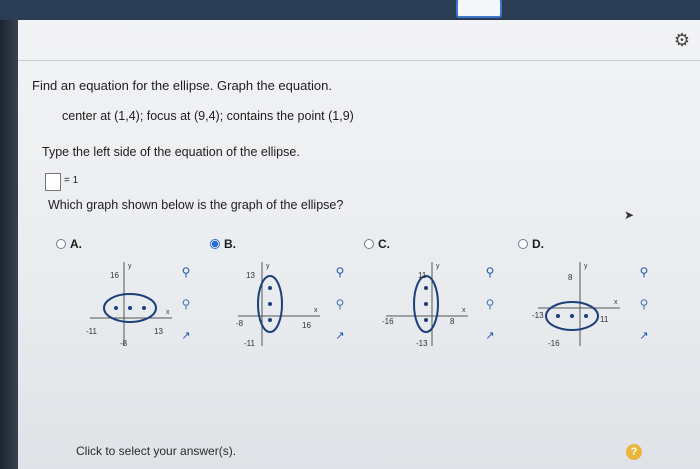  What do you see at coordinates (61, 244) in the screenshot?
I see `radio-option-a` at bounding box center [61, 244].